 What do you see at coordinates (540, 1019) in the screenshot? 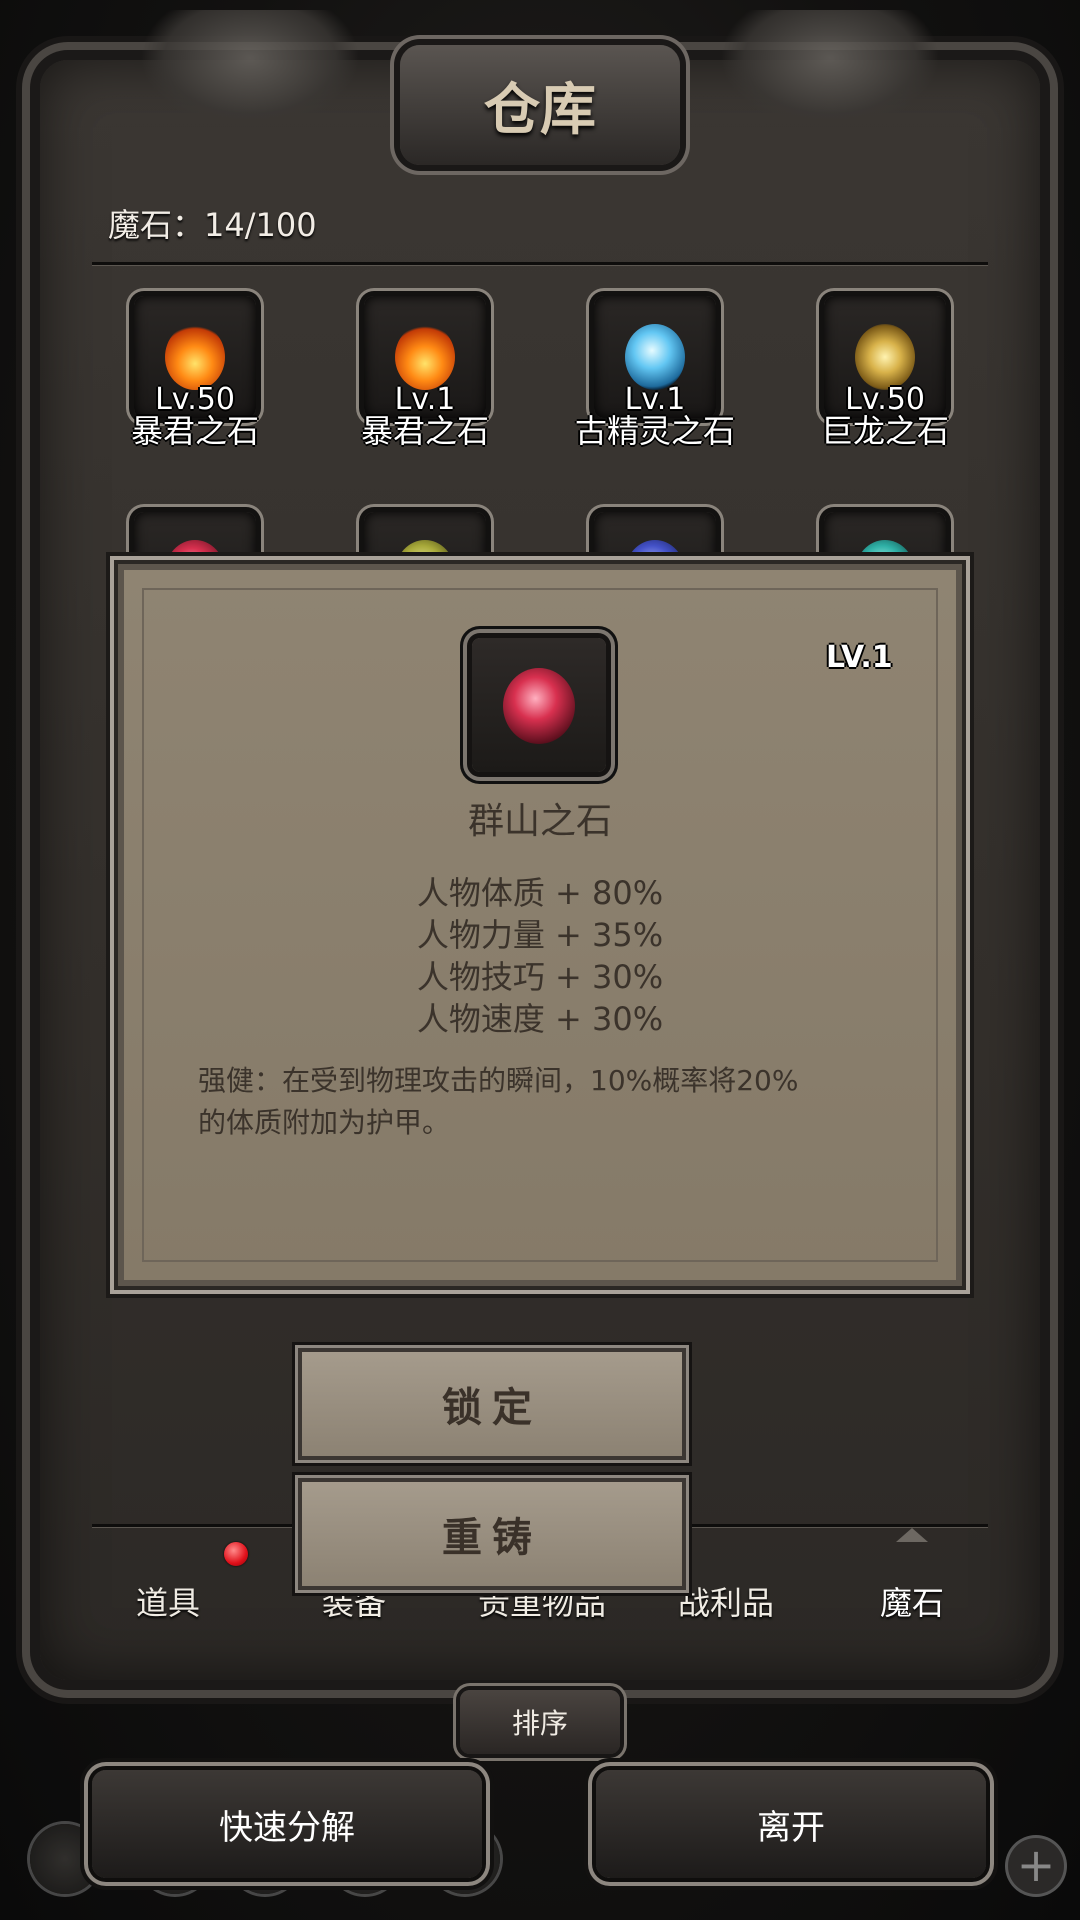
I see `detail-stat: 人物速度 + 30%` at bounding box center [540, 1019].